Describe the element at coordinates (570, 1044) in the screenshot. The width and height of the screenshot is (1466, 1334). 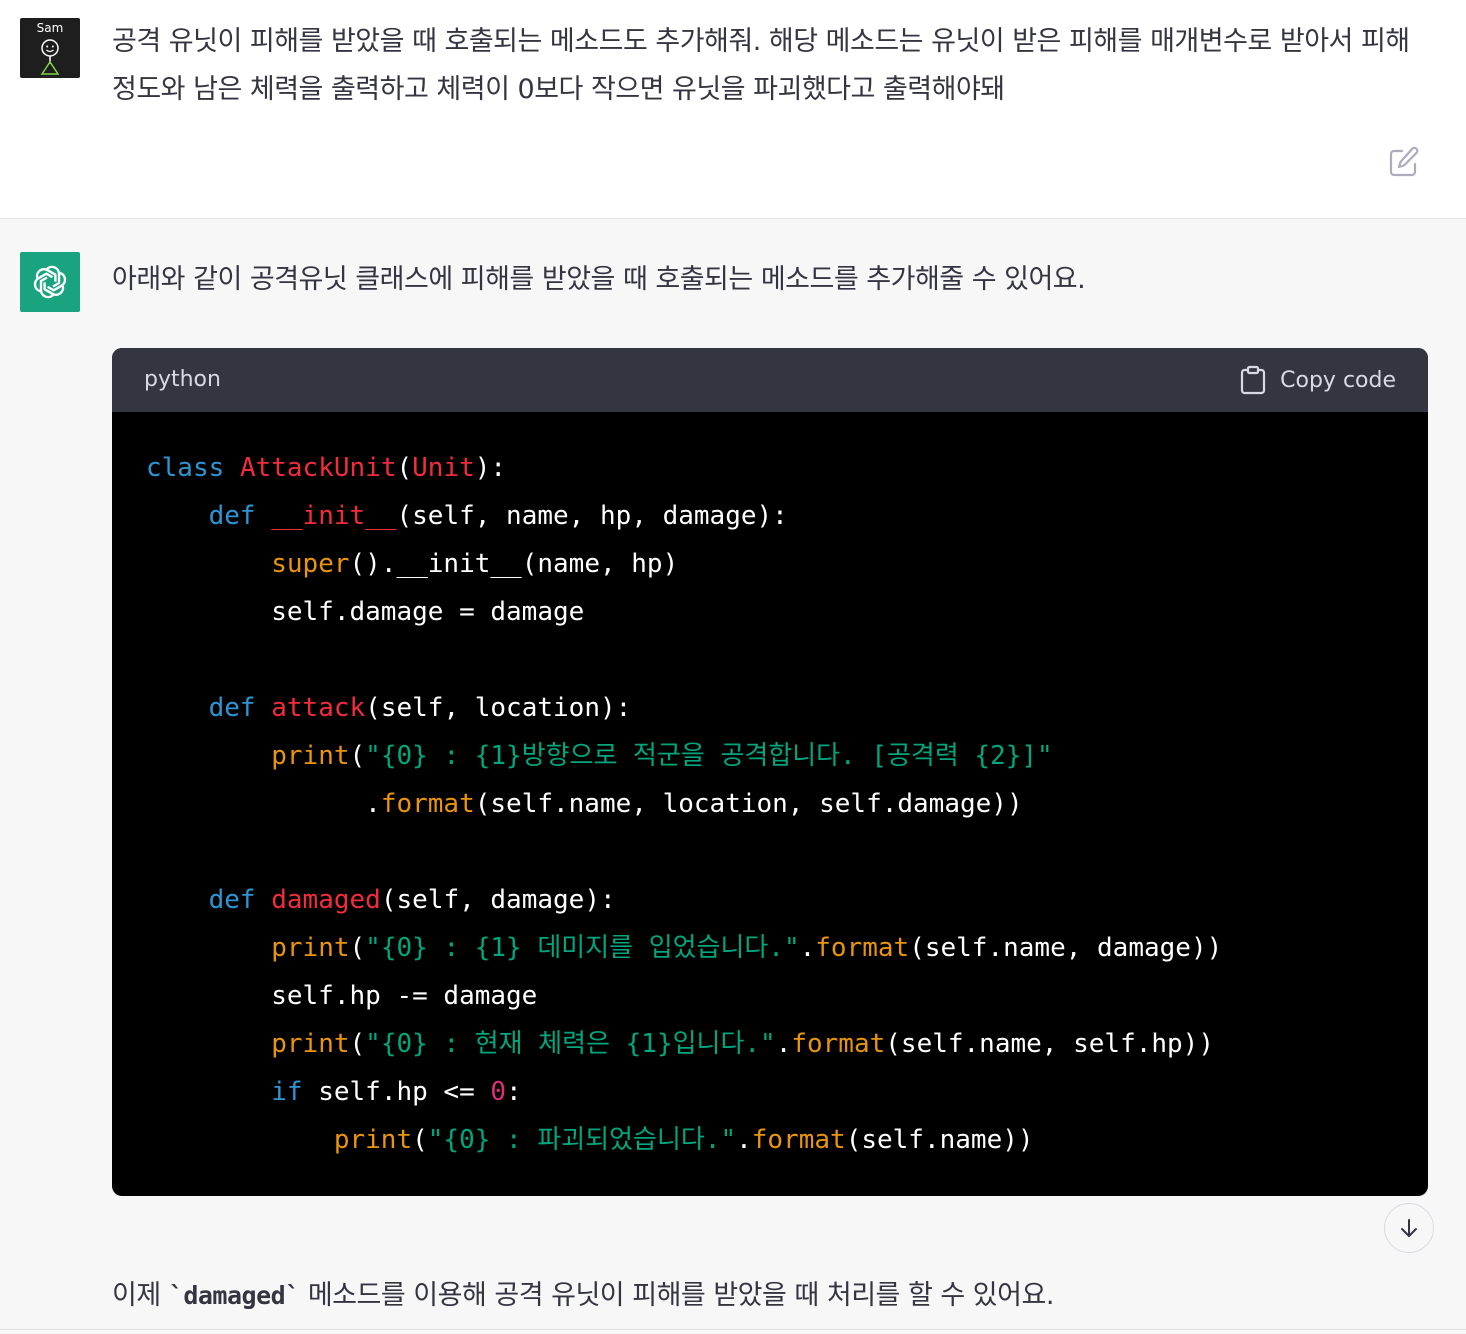
I see `code-token-str: "{0} : 현재 체력은 {1}입니다."` at that location.